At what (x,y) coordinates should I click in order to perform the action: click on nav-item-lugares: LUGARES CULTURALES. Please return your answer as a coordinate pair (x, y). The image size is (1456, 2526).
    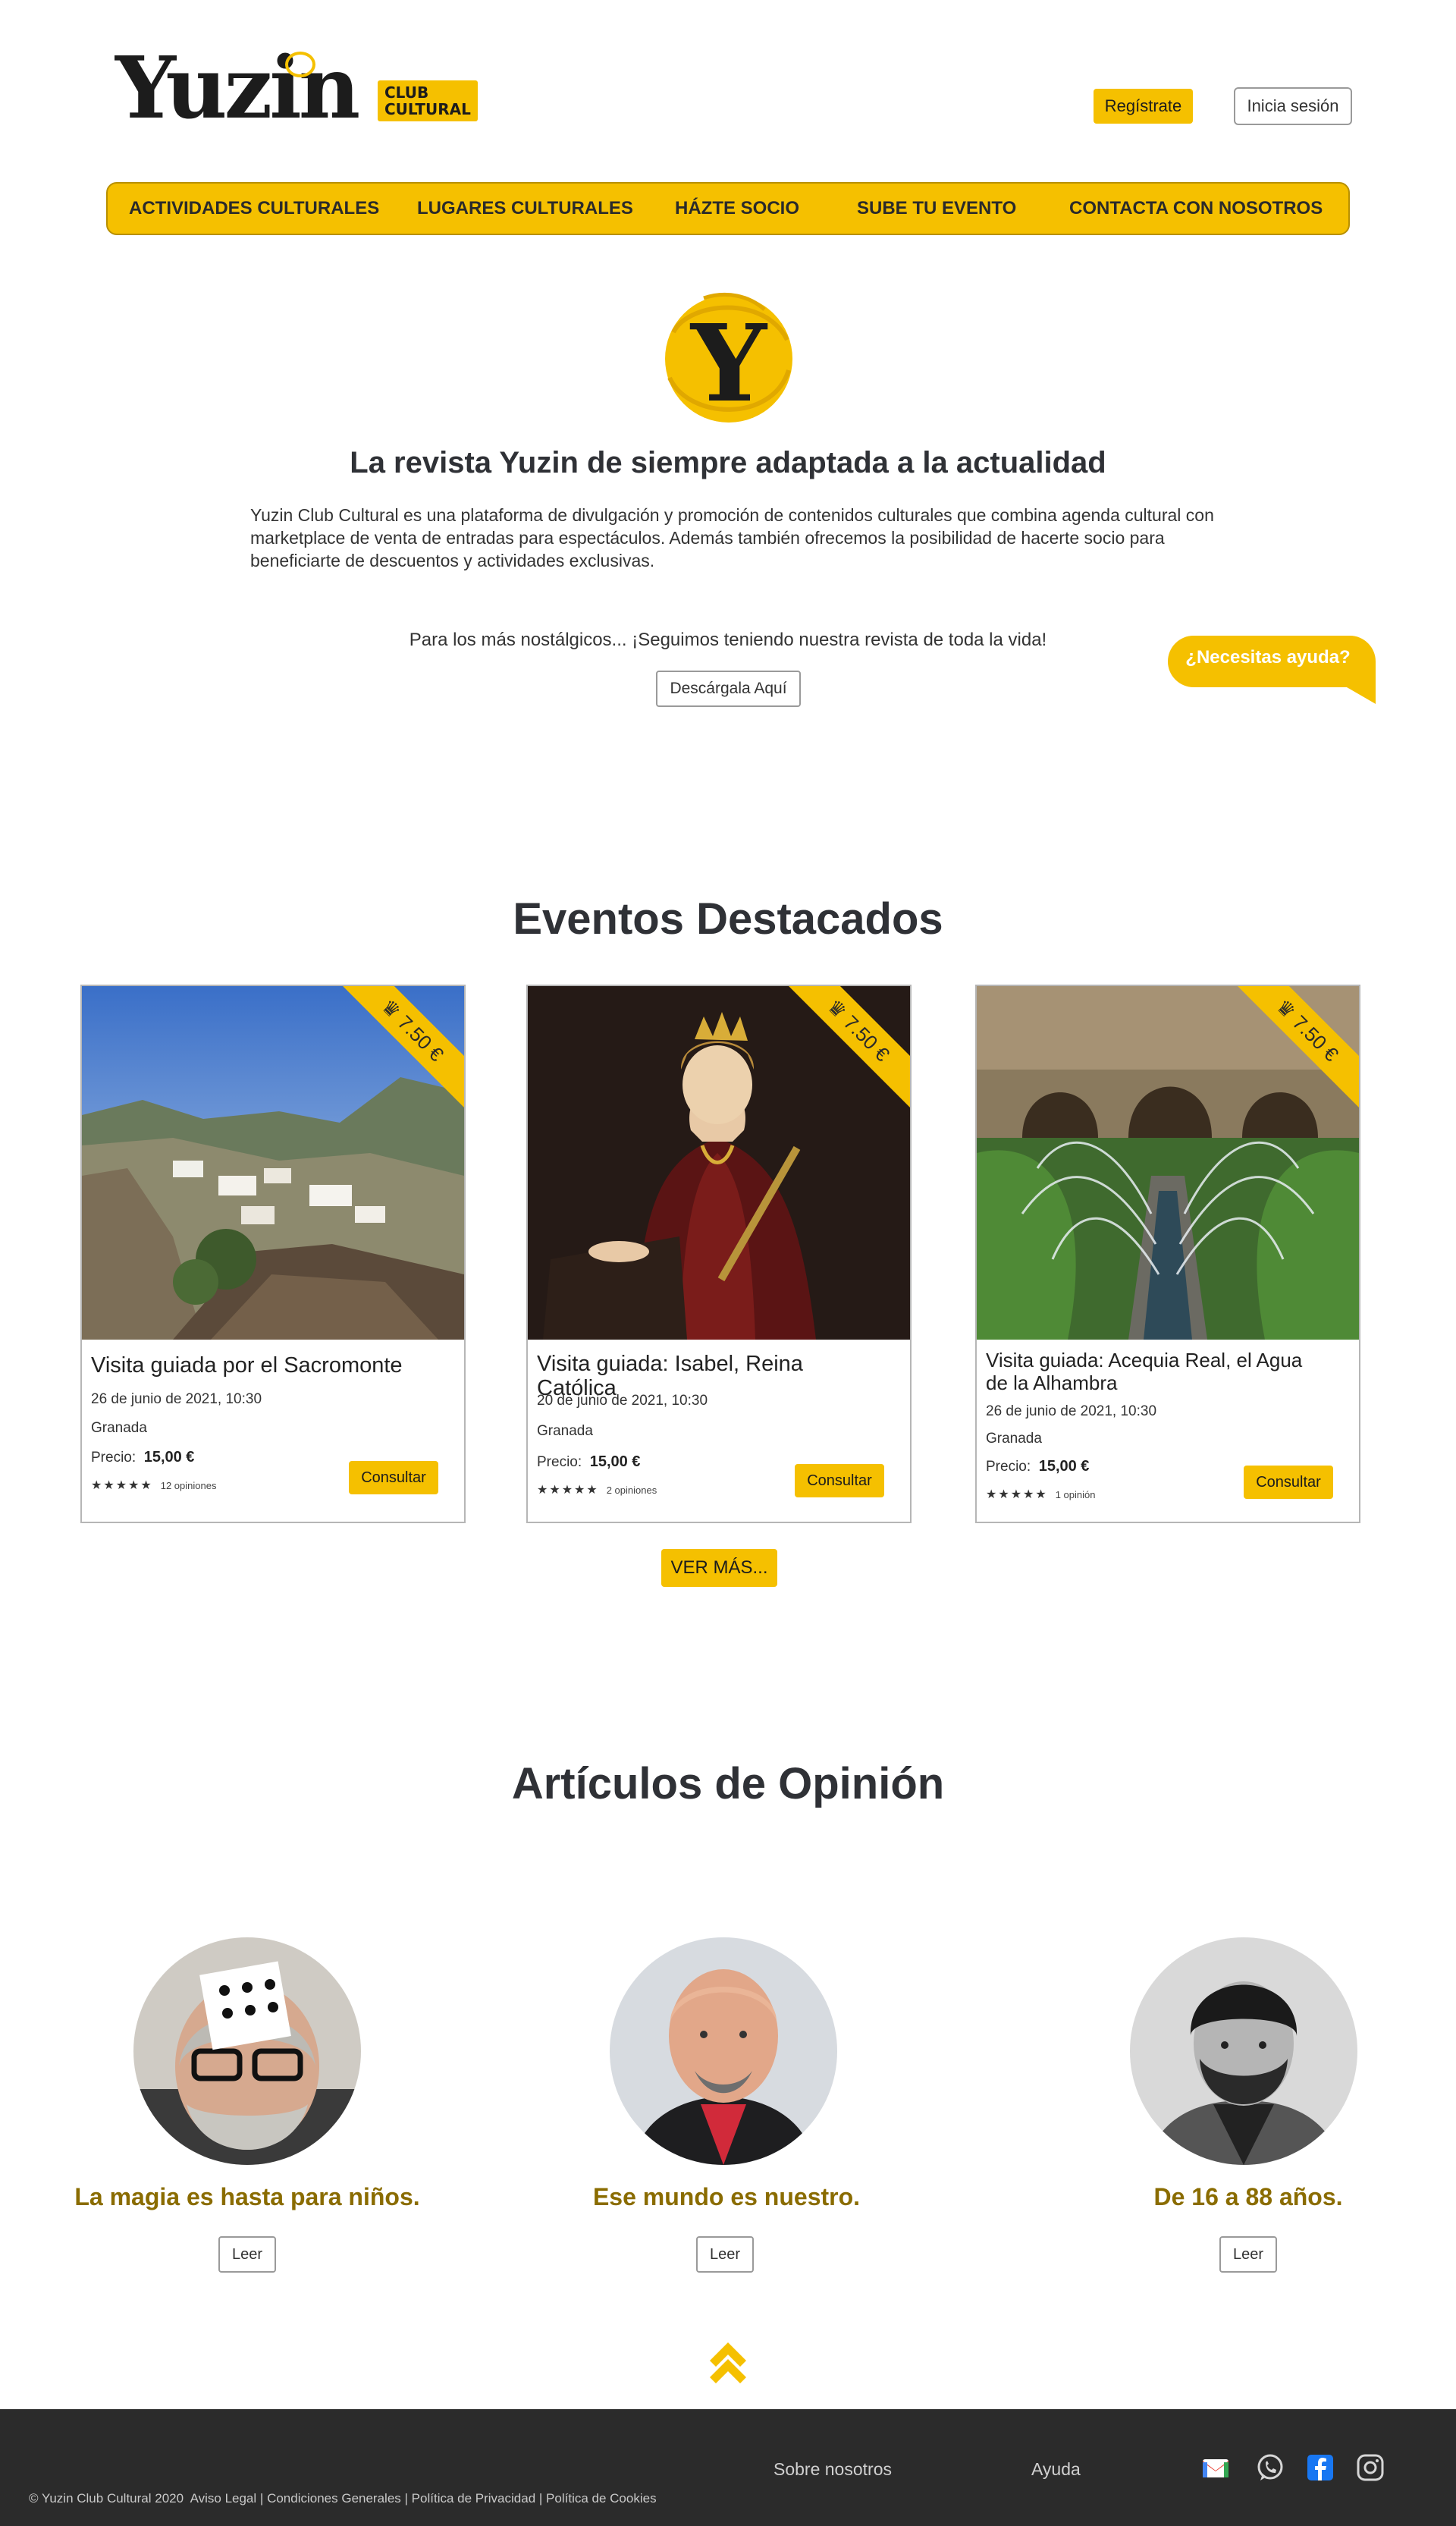
    Looking at the image, I should click on (525, 209).